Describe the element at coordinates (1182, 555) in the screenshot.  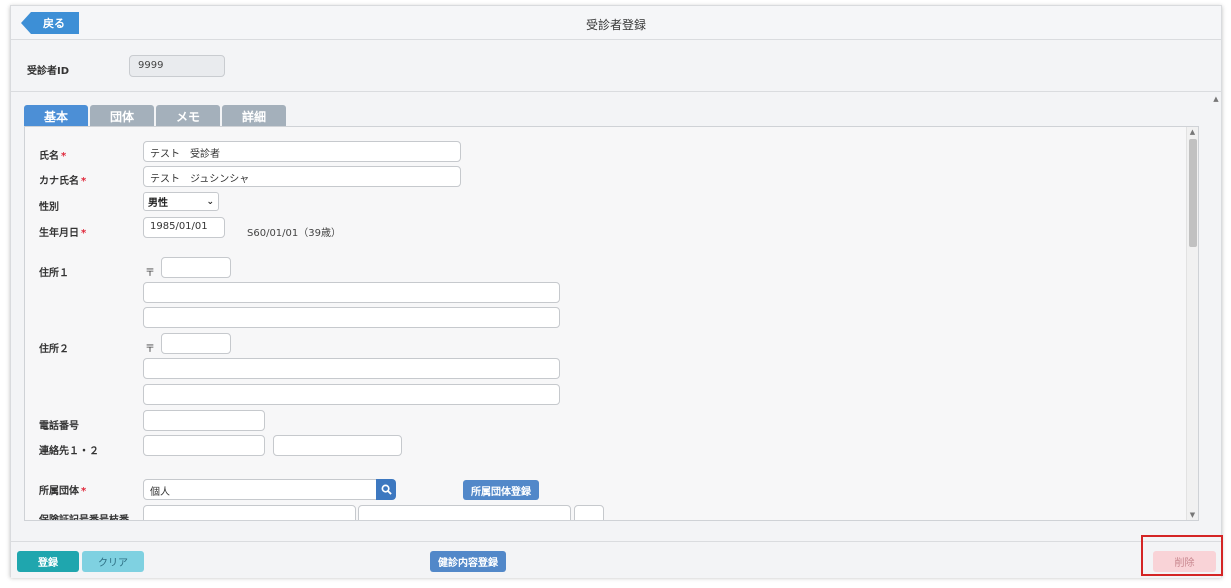
I see `highlight-box` at that location.